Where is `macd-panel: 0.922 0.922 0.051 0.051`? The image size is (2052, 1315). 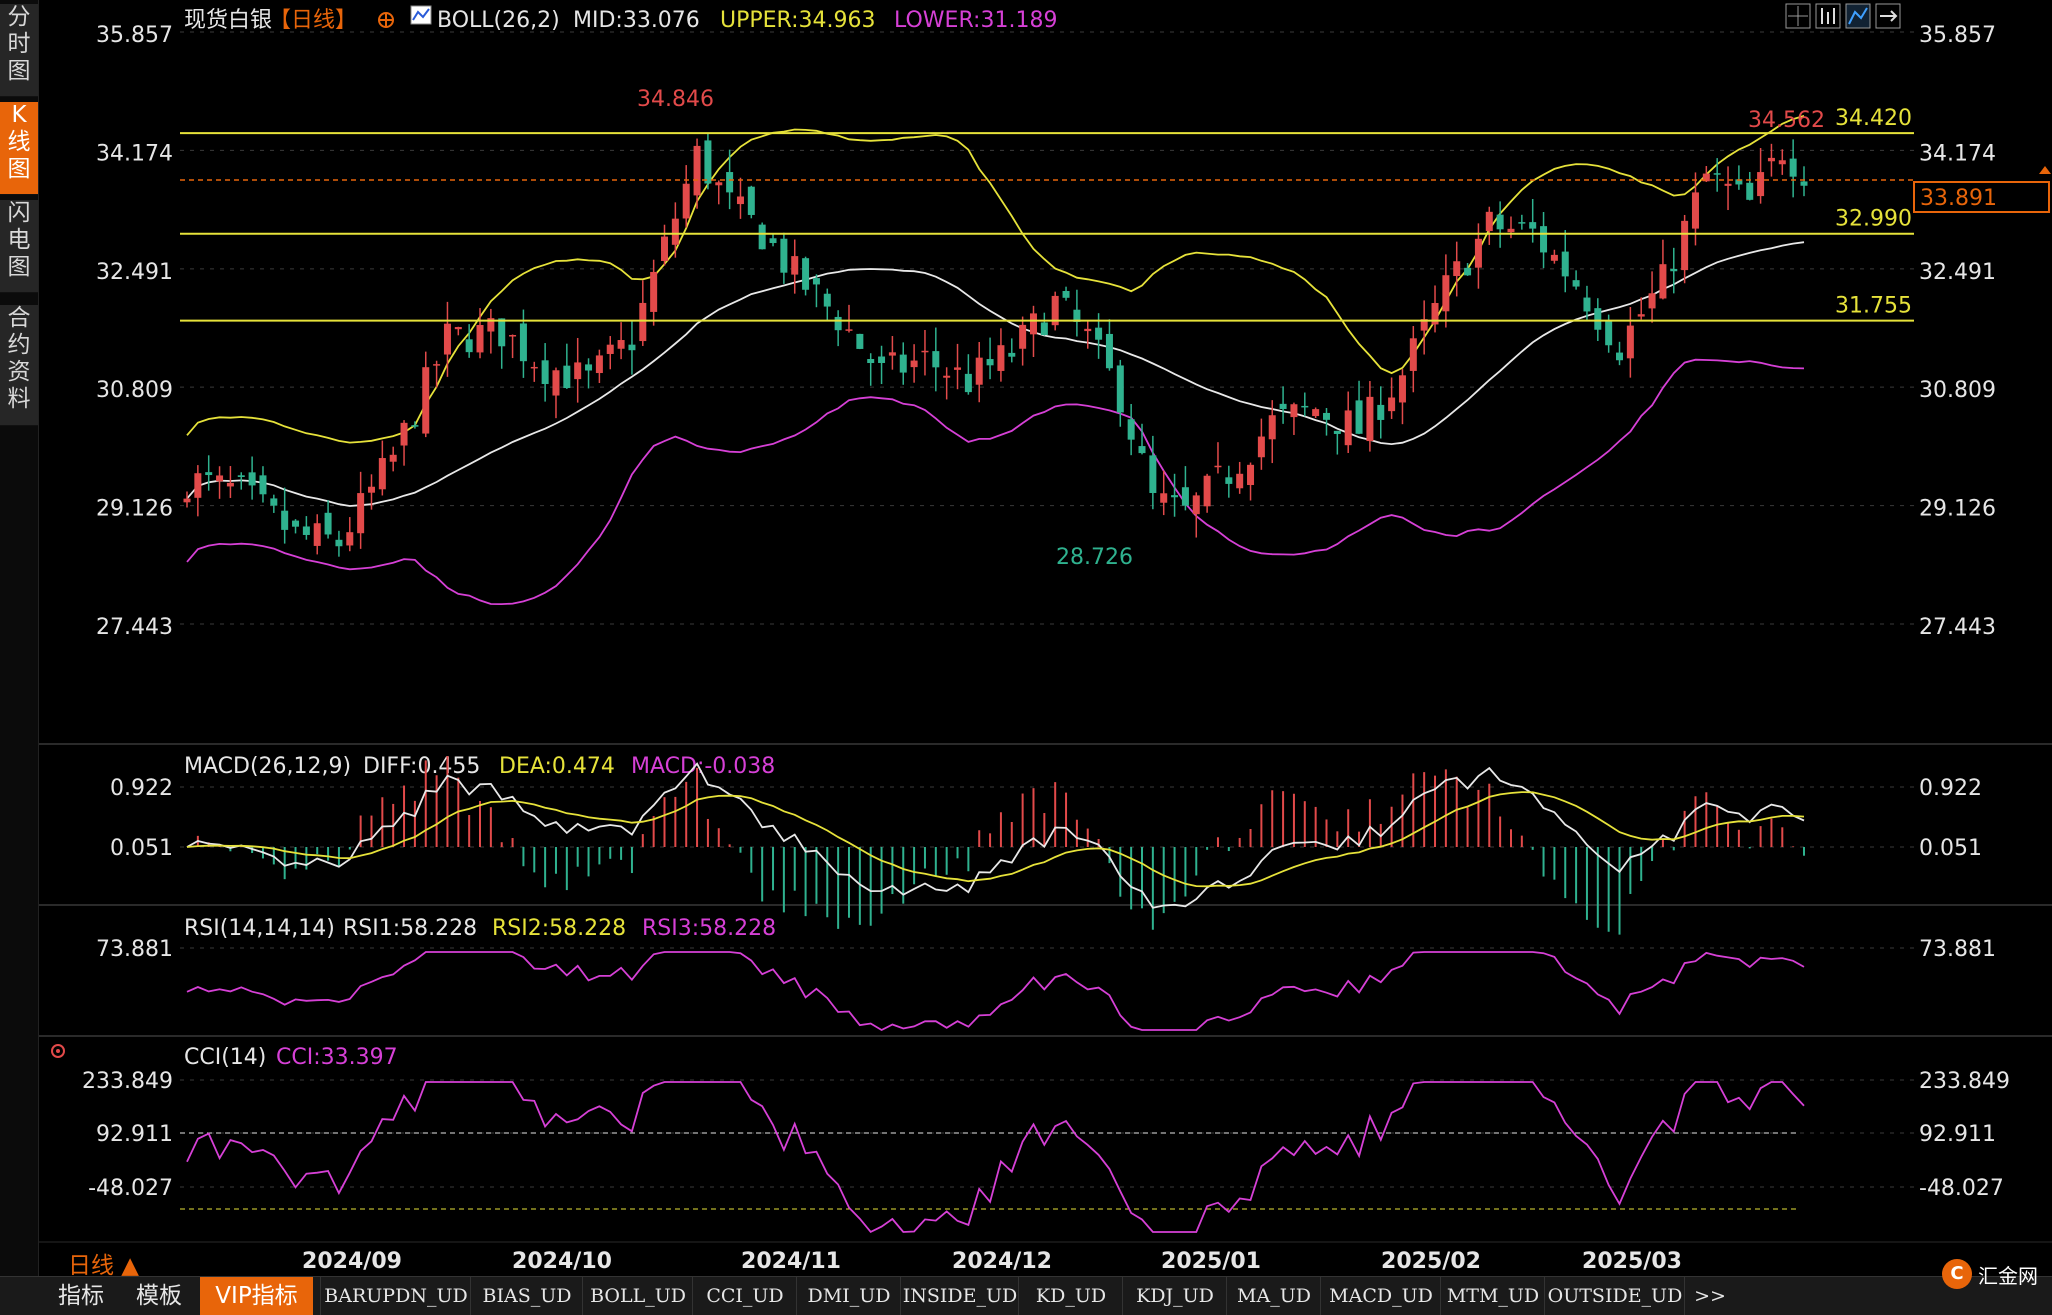
macd-panel: 0.922 0.922 0.051 0.051 is located at coordinates (1046, 845).